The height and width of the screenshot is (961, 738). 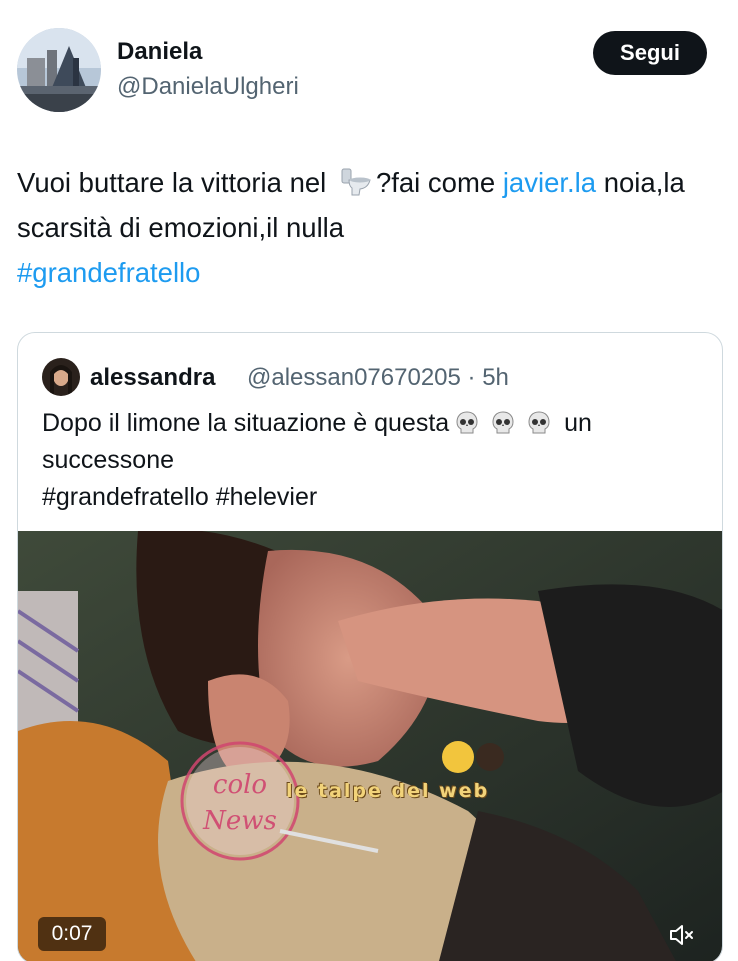 I want to click on toilet-icon, so click(x=356, y=180).